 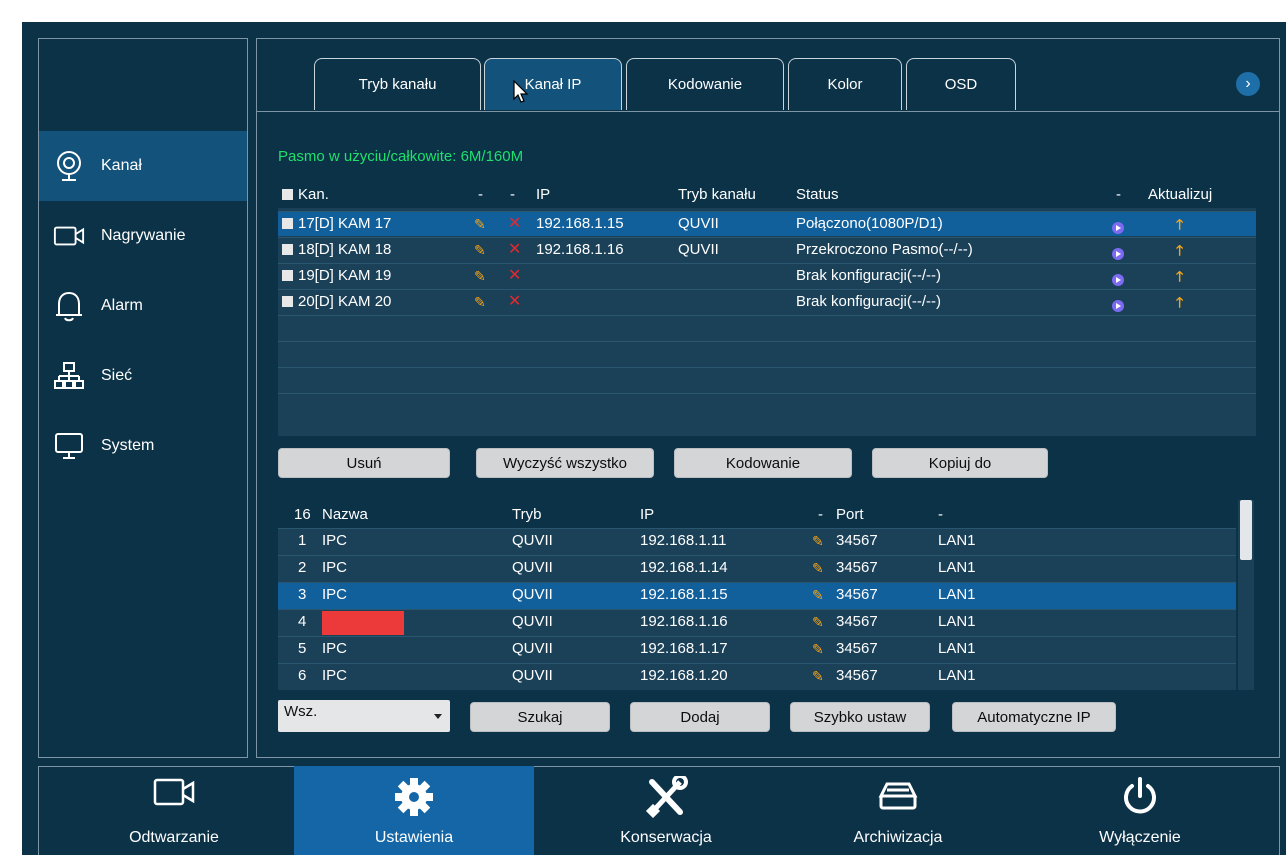 What do you see at coordinates (521, 91) in the screenshot?
I see `mouse-cursor-icon` at bounding box center [521, 91].